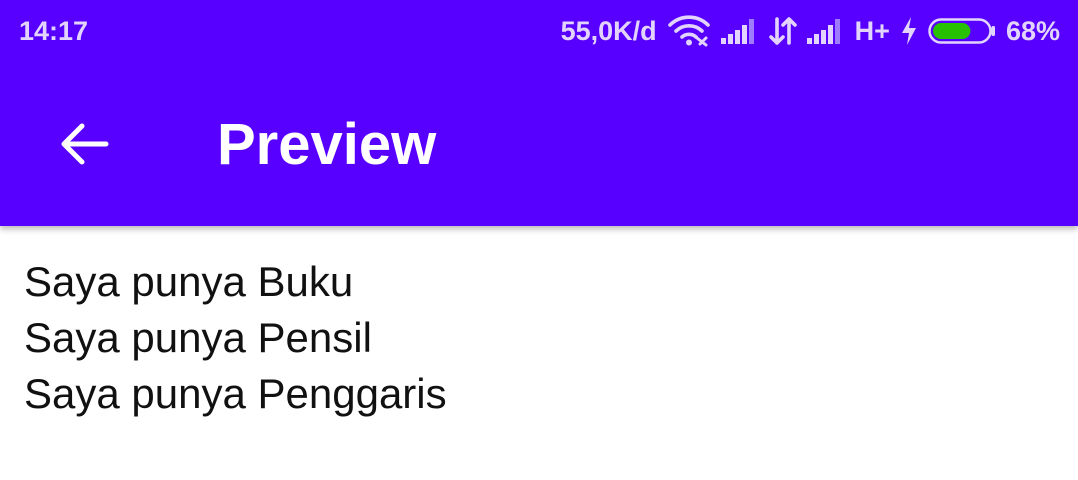 The width and height of the screenshot is (1078, 480). I want to click on back-button, so click(84, 144).